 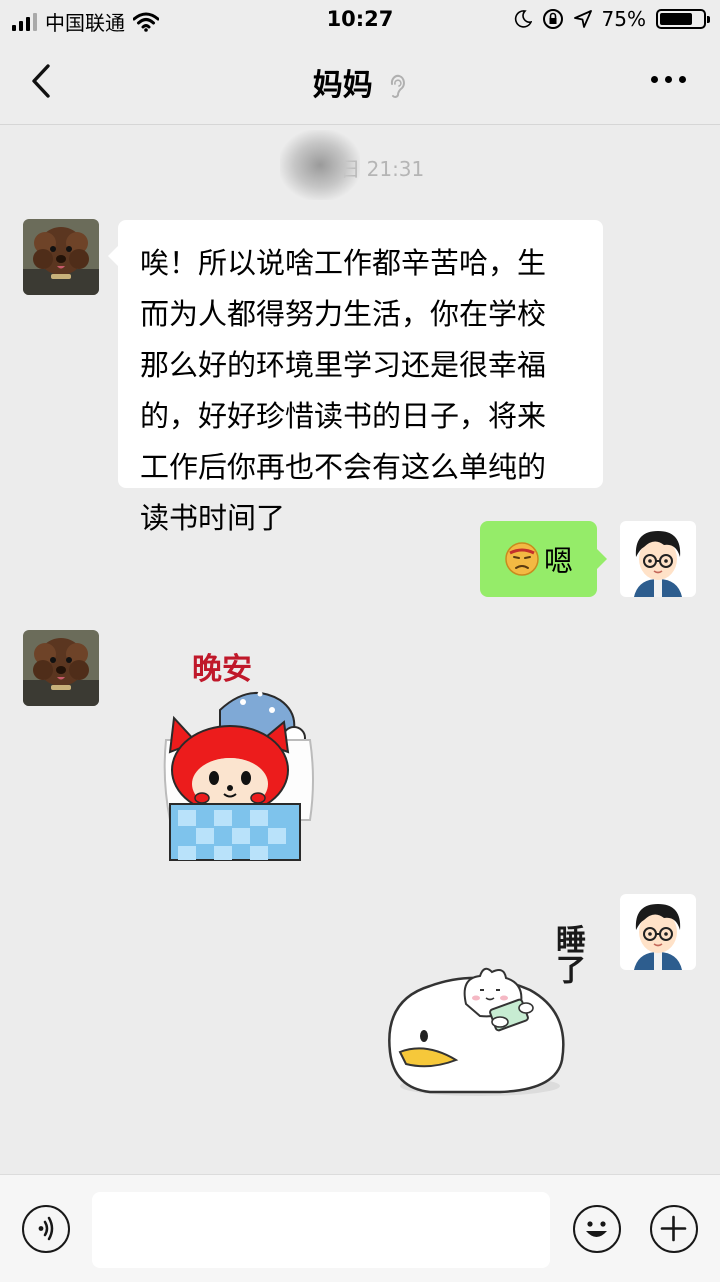 I want to click on message-input, so click(x=321, y=1230).